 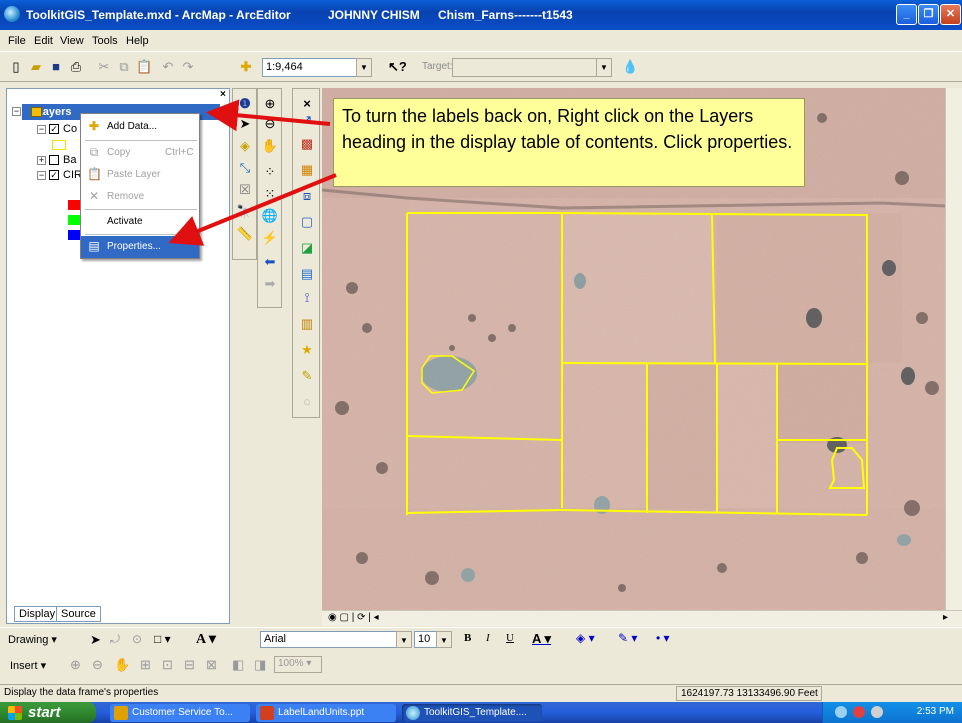 I want to click on menu-help: Help, so click(x=137, y=41).